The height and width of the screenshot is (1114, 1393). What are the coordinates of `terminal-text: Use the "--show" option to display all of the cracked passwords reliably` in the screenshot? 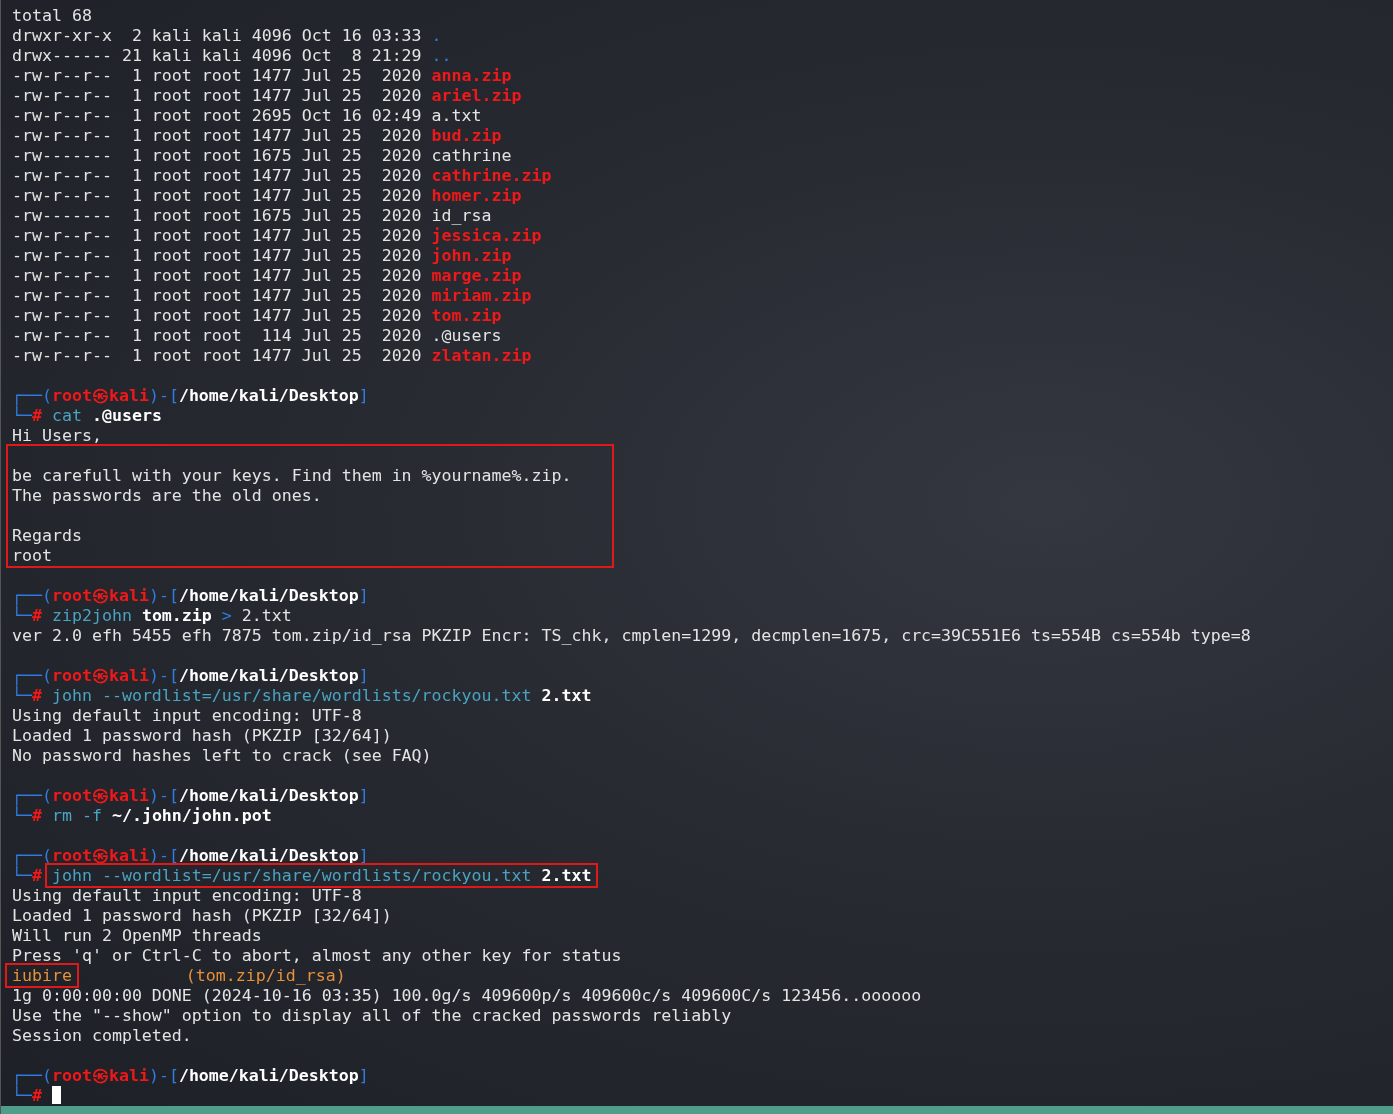 It's located at (372, 1015).